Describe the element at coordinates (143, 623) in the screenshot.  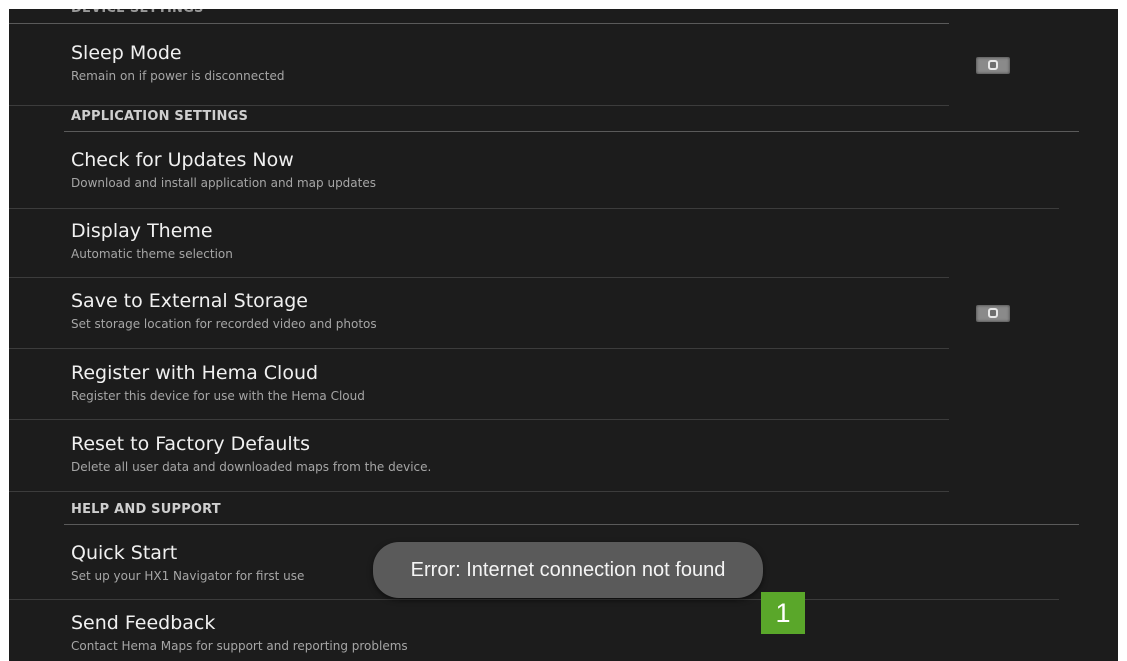
I see `setting-title: Send Feedback` at that location.